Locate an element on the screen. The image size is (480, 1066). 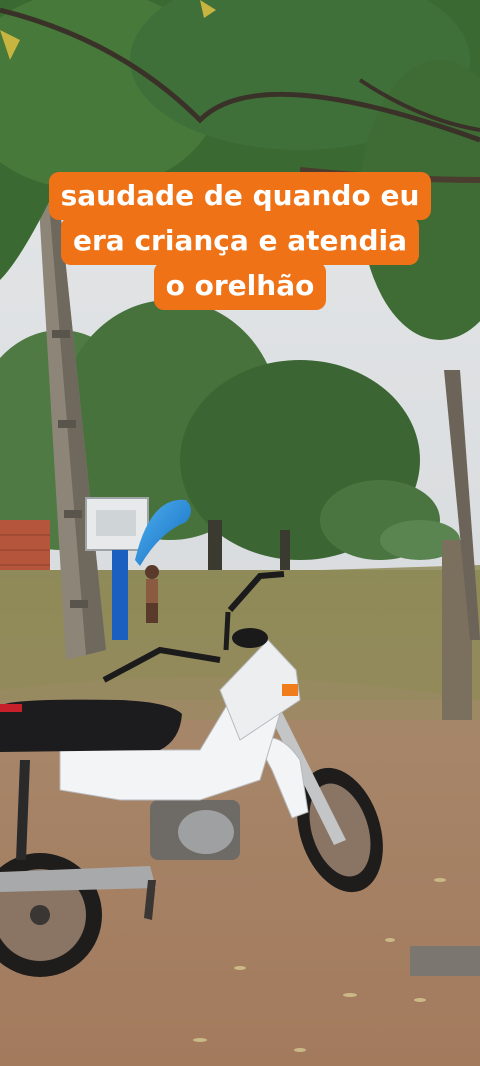
meter-box is located at coordinates (117, 524).